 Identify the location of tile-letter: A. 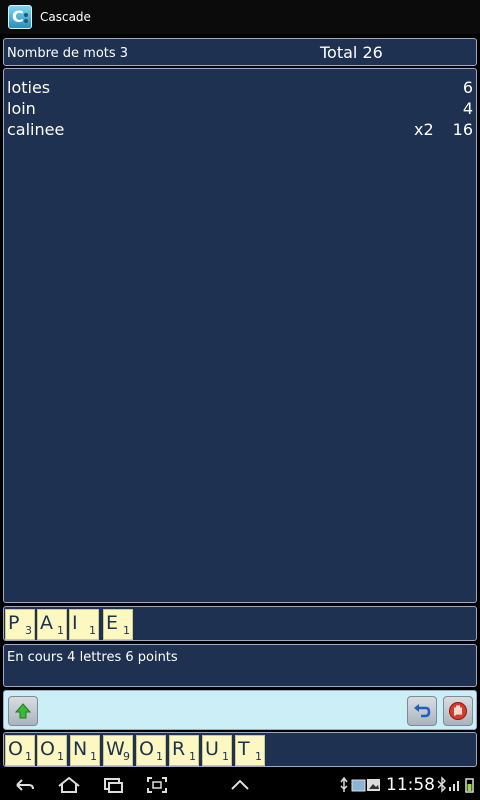
(46, 623).